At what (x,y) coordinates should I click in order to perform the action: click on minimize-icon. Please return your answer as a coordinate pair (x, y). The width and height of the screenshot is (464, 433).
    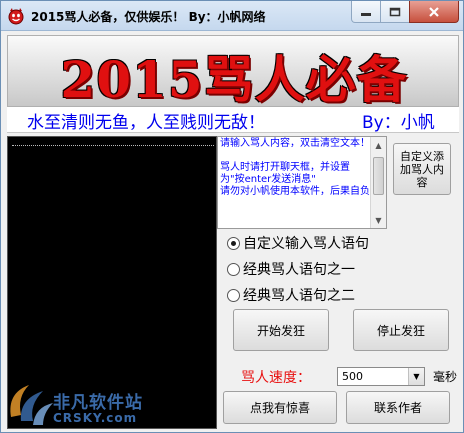
    Looking at the image, I should click on (366, 14).